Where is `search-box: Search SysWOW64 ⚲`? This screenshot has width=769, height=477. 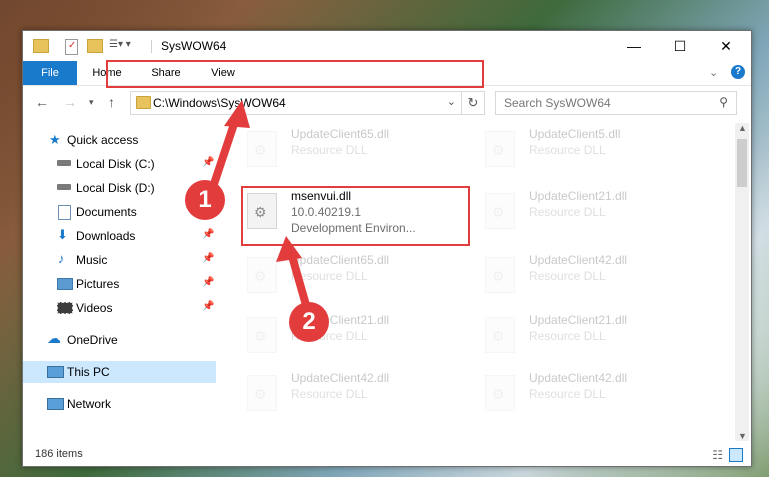 search-box: Search SysWOW64 ⚲ is located at coordinates (616, 103).